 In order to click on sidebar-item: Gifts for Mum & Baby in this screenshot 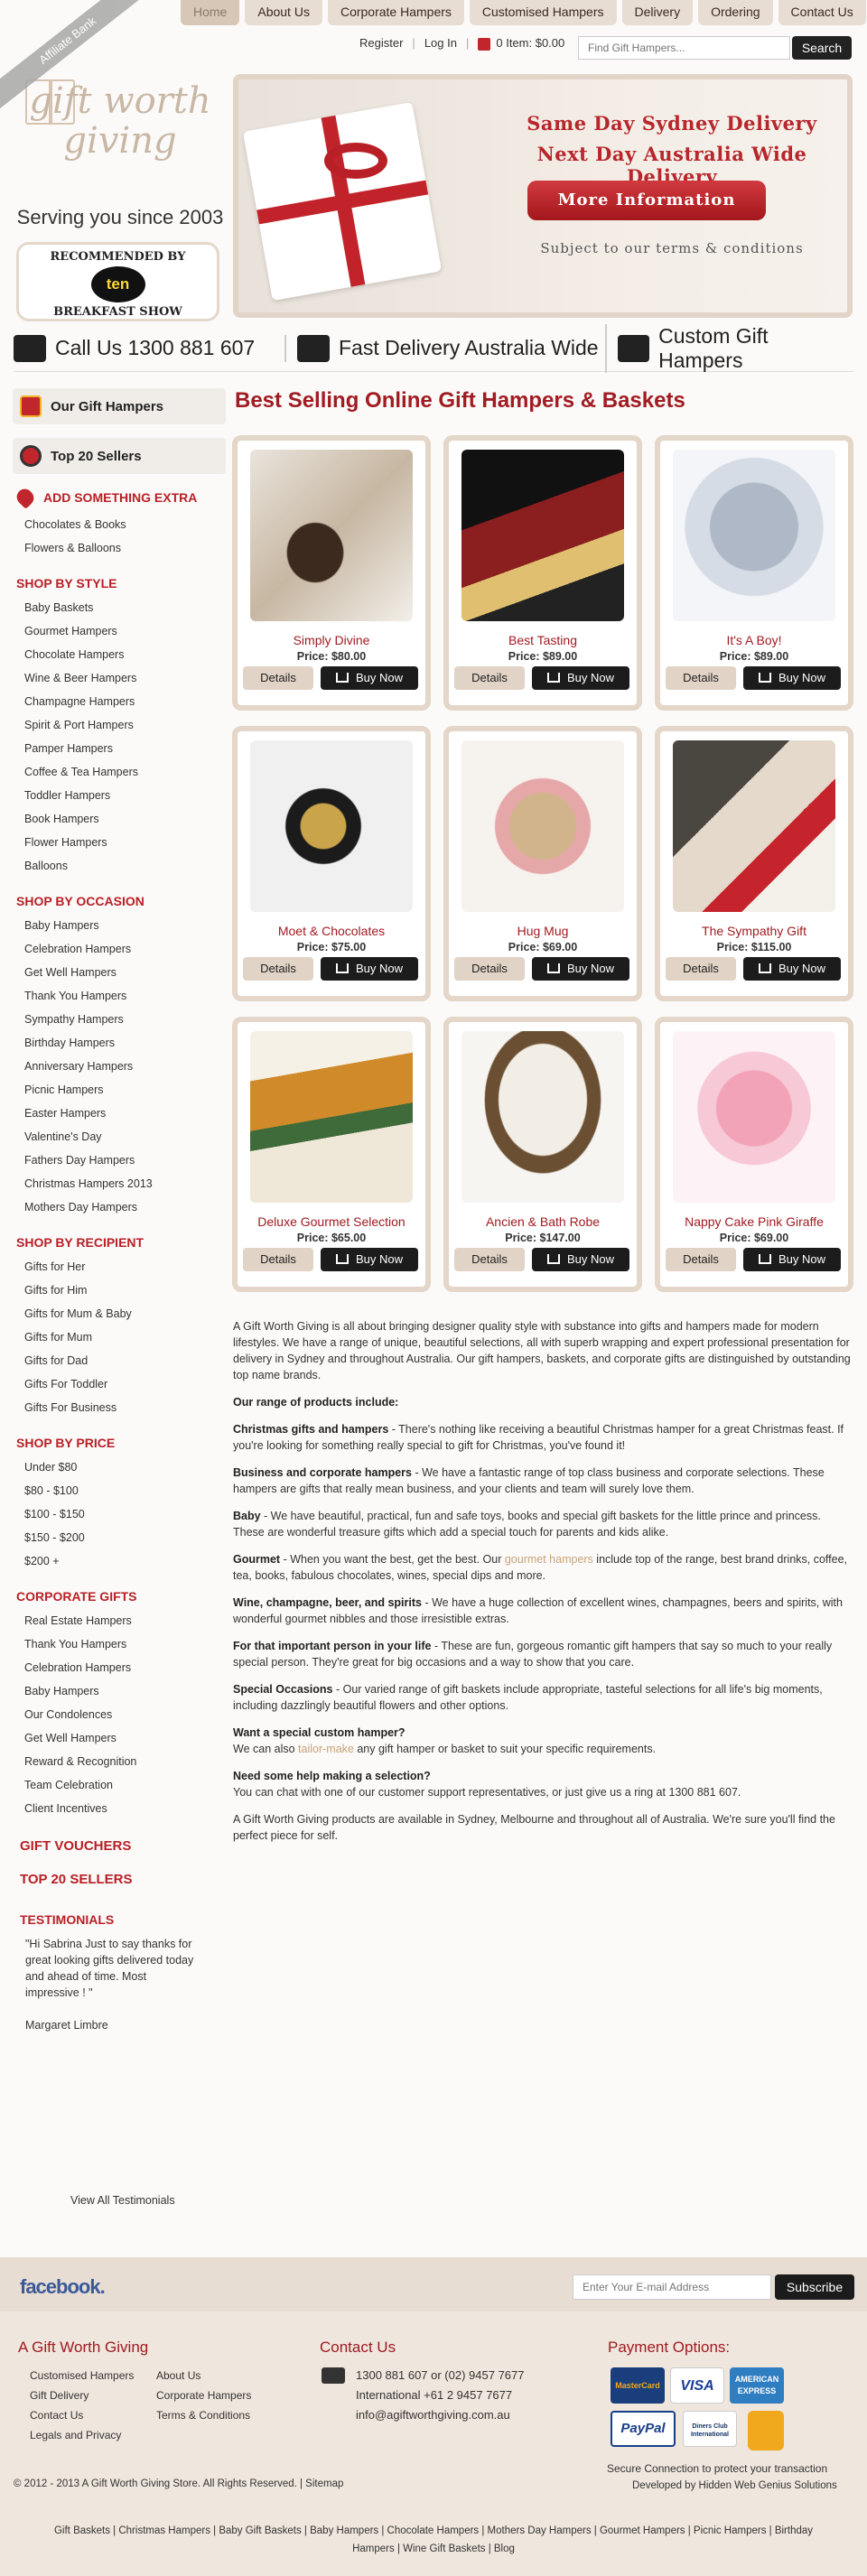, I will do `click(120, 1313)`.